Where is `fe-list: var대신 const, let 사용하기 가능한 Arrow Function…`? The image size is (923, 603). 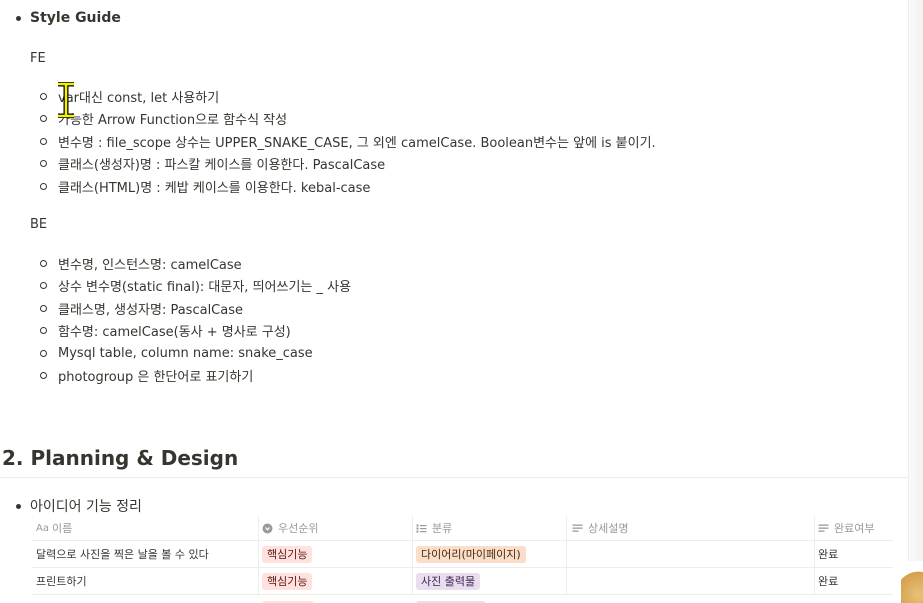 fe-list: var대신 const, let 사용하기 가능한 Arrow Function… is located at coordinates (348, 141).